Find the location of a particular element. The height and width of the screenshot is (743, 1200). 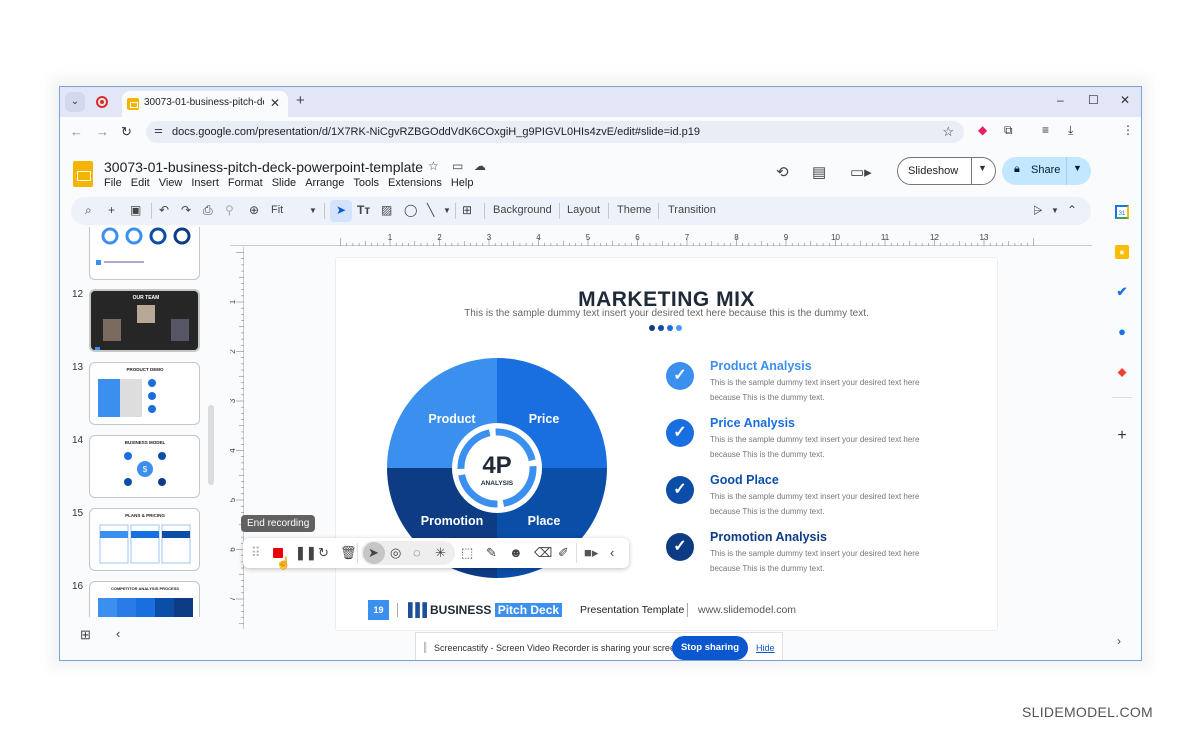

search-menus-icon: ⌕ is located at coordinates (88, 210).